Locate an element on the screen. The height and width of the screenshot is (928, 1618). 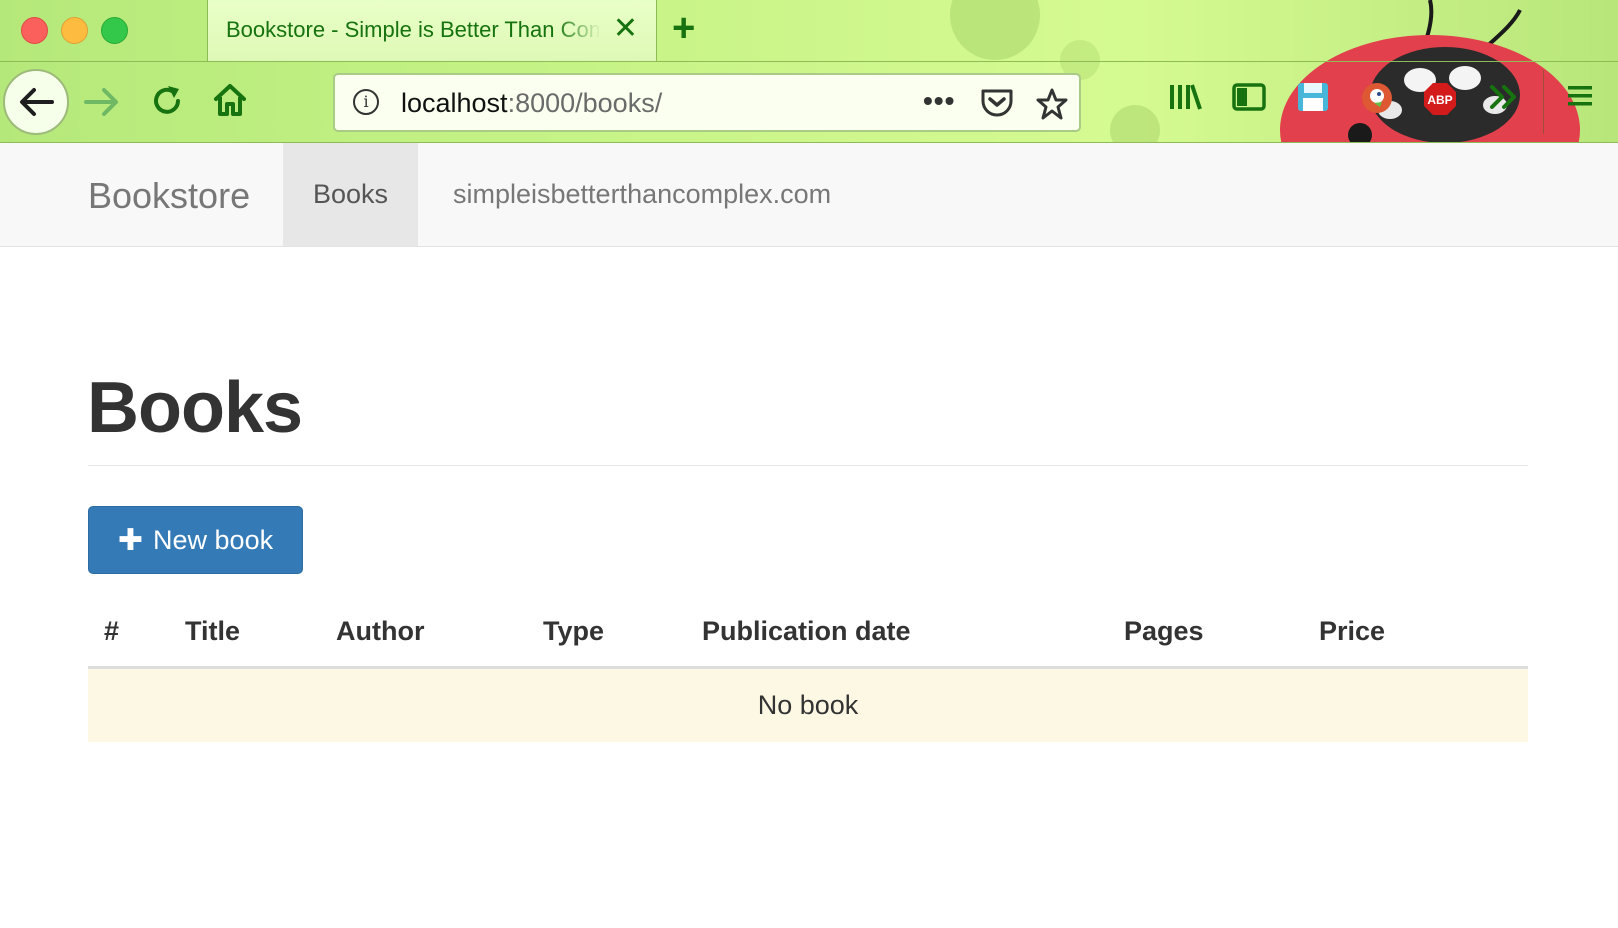
reload-icon is located at coordinates (167, 100).